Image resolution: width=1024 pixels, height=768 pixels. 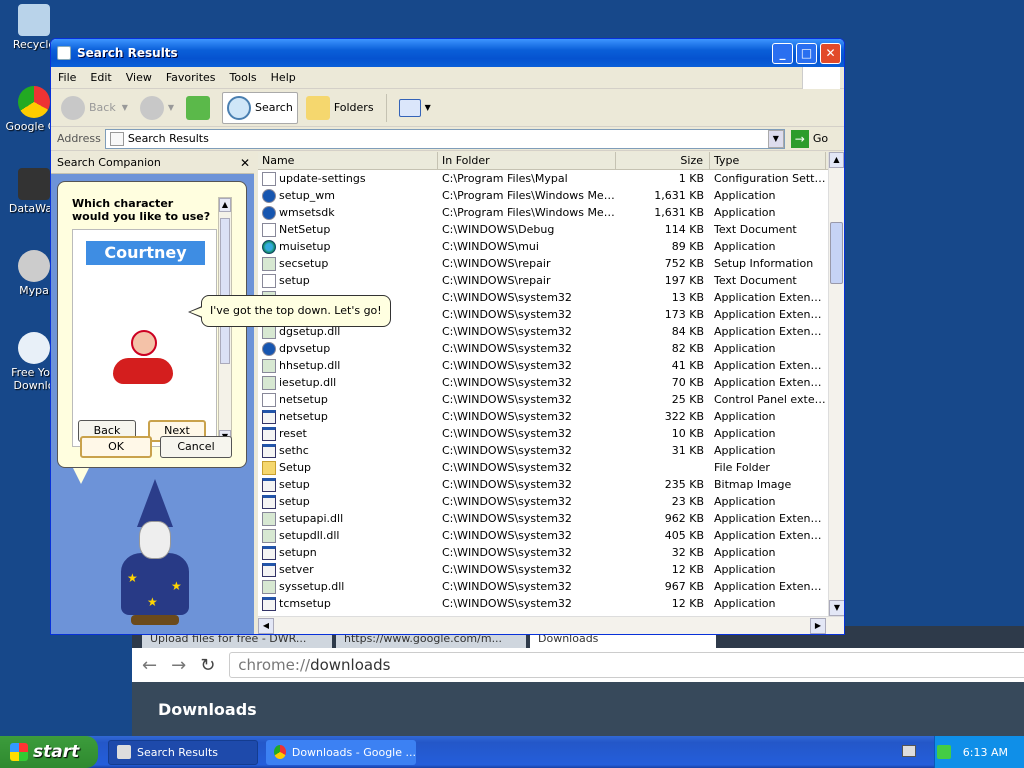 I want to click on cancel-button: Cancel, so click(x=196, y=447).